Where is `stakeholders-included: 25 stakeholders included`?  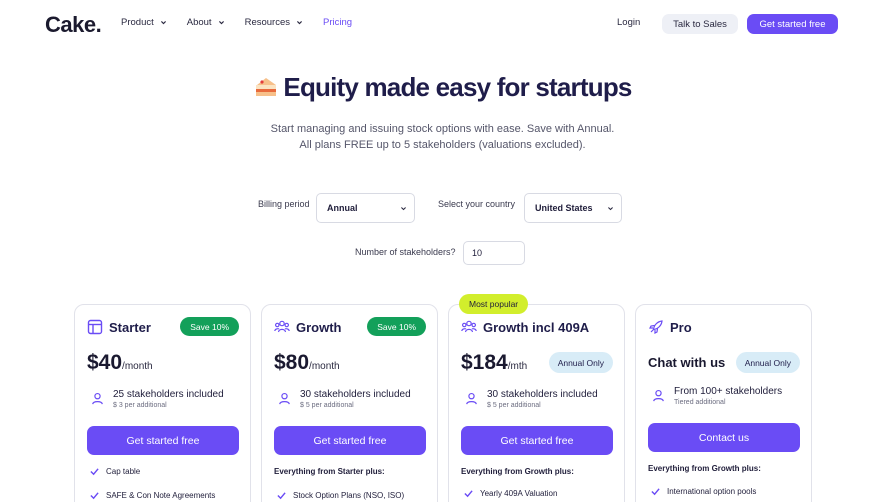 stakeholders-included: 25 stakeholders included is located at coordinates (168, 394).